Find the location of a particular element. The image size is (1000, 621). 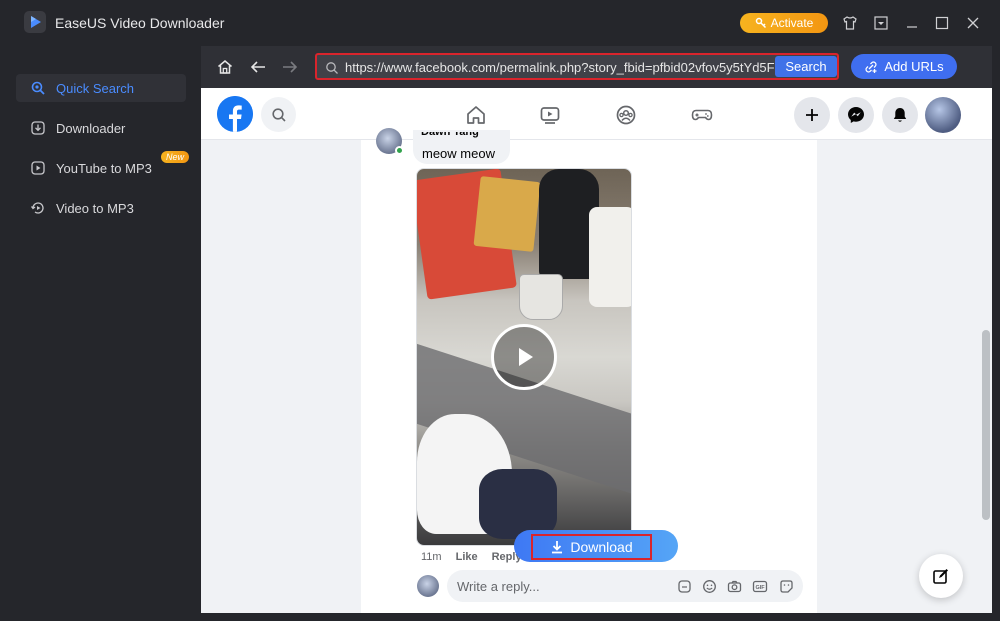

search-button: Search is located at coordinates (806, 66).